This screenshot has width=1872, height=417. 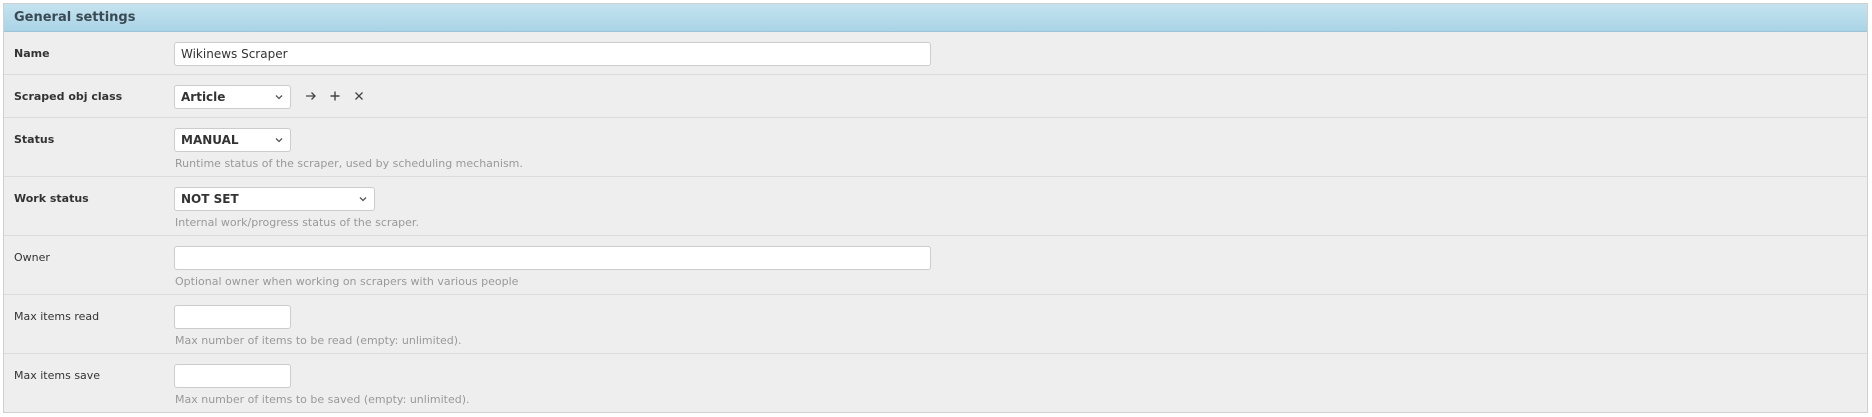 I want to click on scraped-obj-class-select: Article, so click(x=232, y=97).